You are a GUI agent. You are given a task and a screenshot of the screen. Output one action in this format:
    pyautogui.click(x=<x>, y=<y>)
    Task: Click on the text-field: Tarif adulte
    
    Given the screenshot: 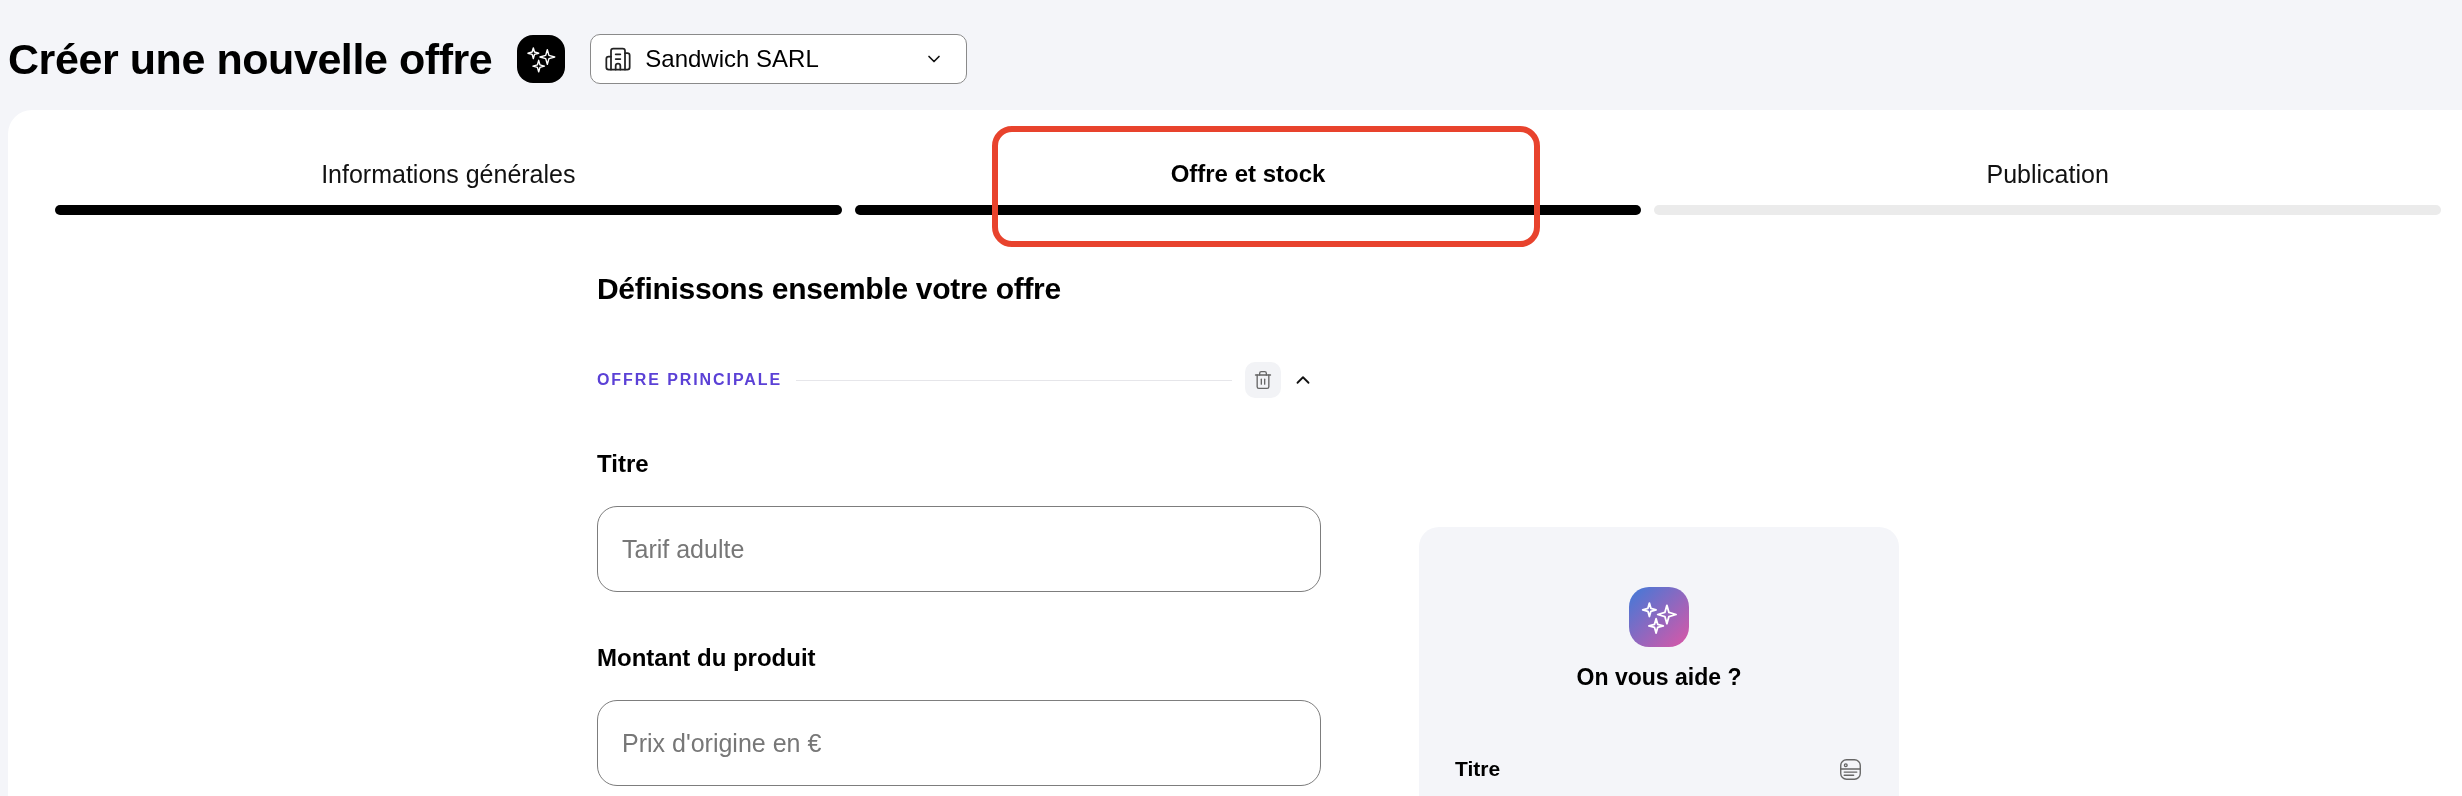 What is the action you would take?
    pyautogui.click(x=959, y=549)
    